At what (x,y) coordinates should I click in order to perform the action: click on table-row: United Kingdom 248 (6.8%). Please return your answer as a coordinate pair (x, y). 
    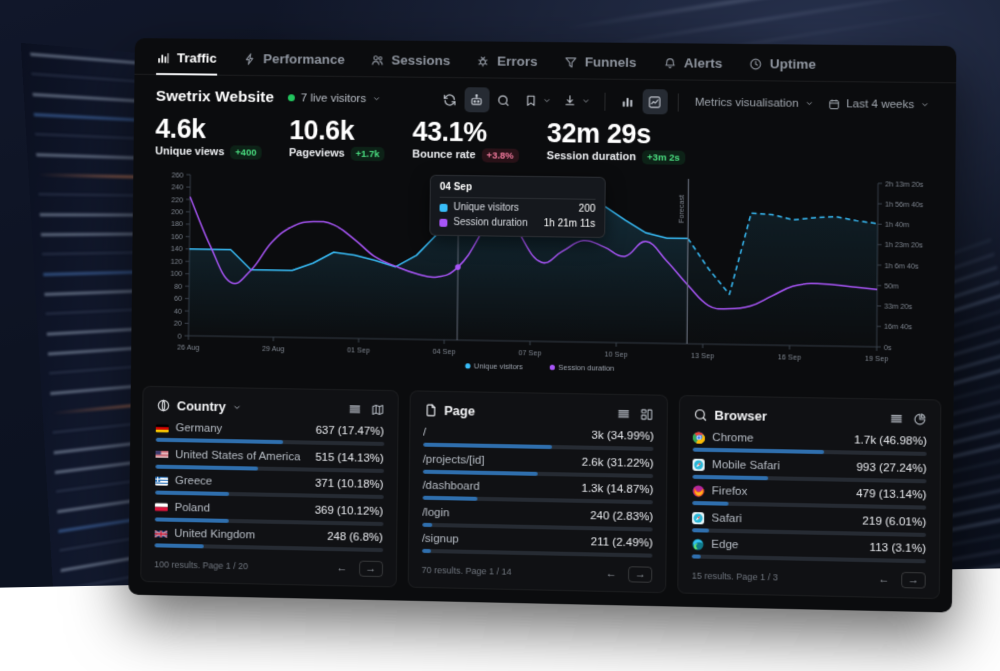
    Looking at the image, I should click on (268, 540).